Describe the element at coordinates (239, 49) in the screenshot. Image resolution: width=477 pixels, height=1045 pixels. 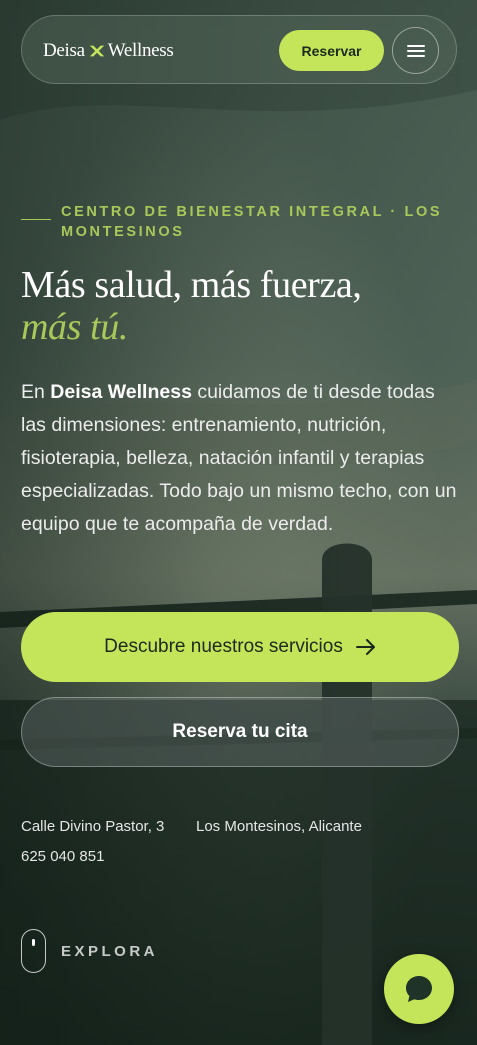
I see `navigation-bar: Deisa Wellness Reservar` at that location.